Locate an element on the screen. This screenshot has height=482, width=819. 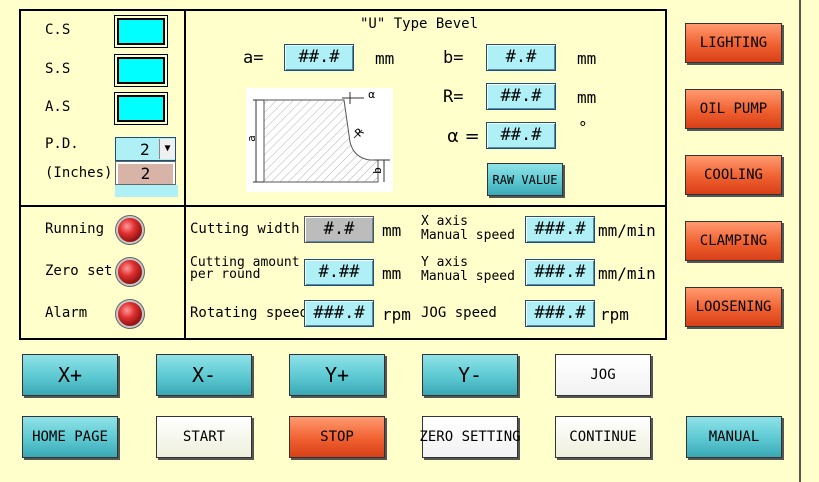
y-axis-speed-unit: mm/min is located at coordinates (627, 273).